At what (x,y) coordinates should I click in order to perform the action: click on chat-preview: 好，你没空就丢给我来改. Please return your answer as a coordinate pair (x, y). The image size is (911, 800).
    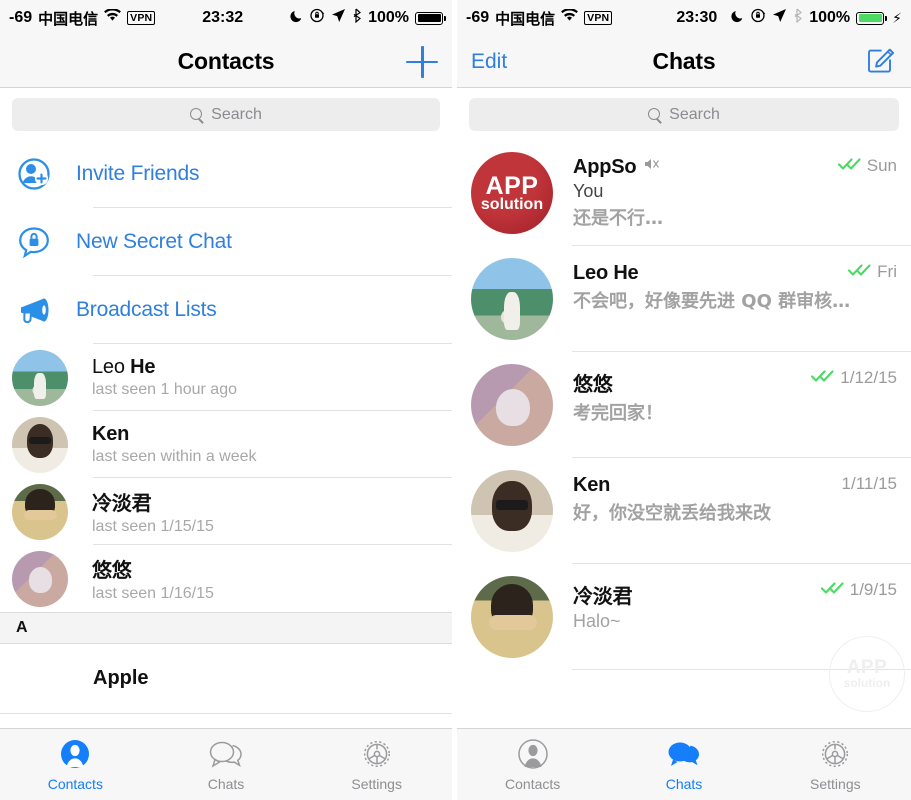
    Looking at the image, I should click on (672, 513).